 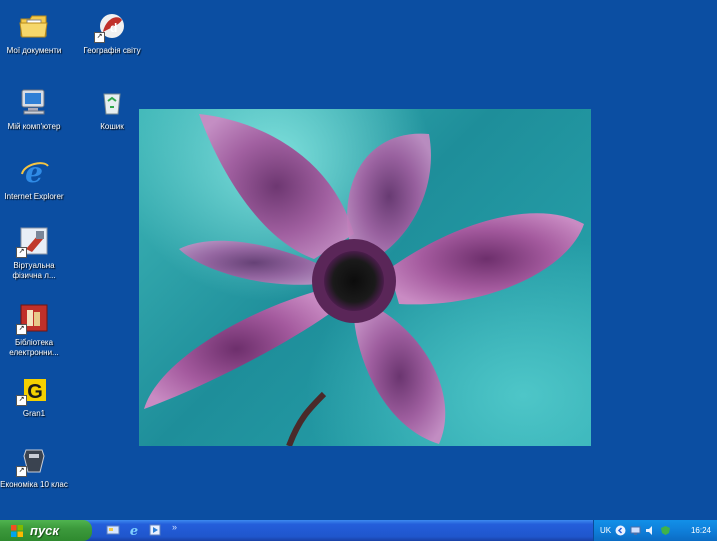 What do you see at coordinates (112, 102) in the screenshot?
I see `recycle-bin-icon` at bounding box center [112, 102].